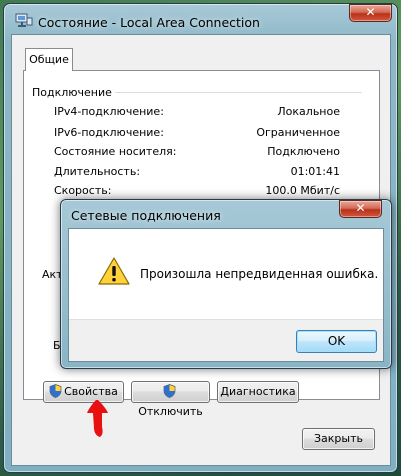 This screenshot has height=476, width=401. Describe the element at coordinates (302, 190) in the screenshot. I see `speed-value: 100.0 Мбит/с` at that location.